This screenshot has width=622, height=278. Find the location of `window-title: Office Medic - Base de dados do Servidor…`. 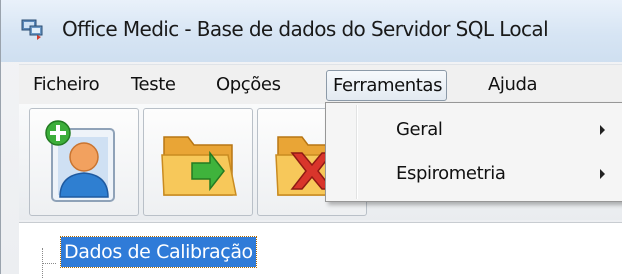

window-title: Office Medic - Base de dados do Servidor… is located at coordinates (305, 29).